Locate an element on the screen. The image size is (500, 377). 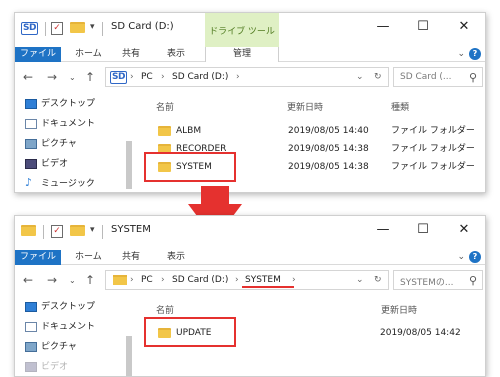
ribbon-controls: ⌄? is located at coordinates (469, 54).